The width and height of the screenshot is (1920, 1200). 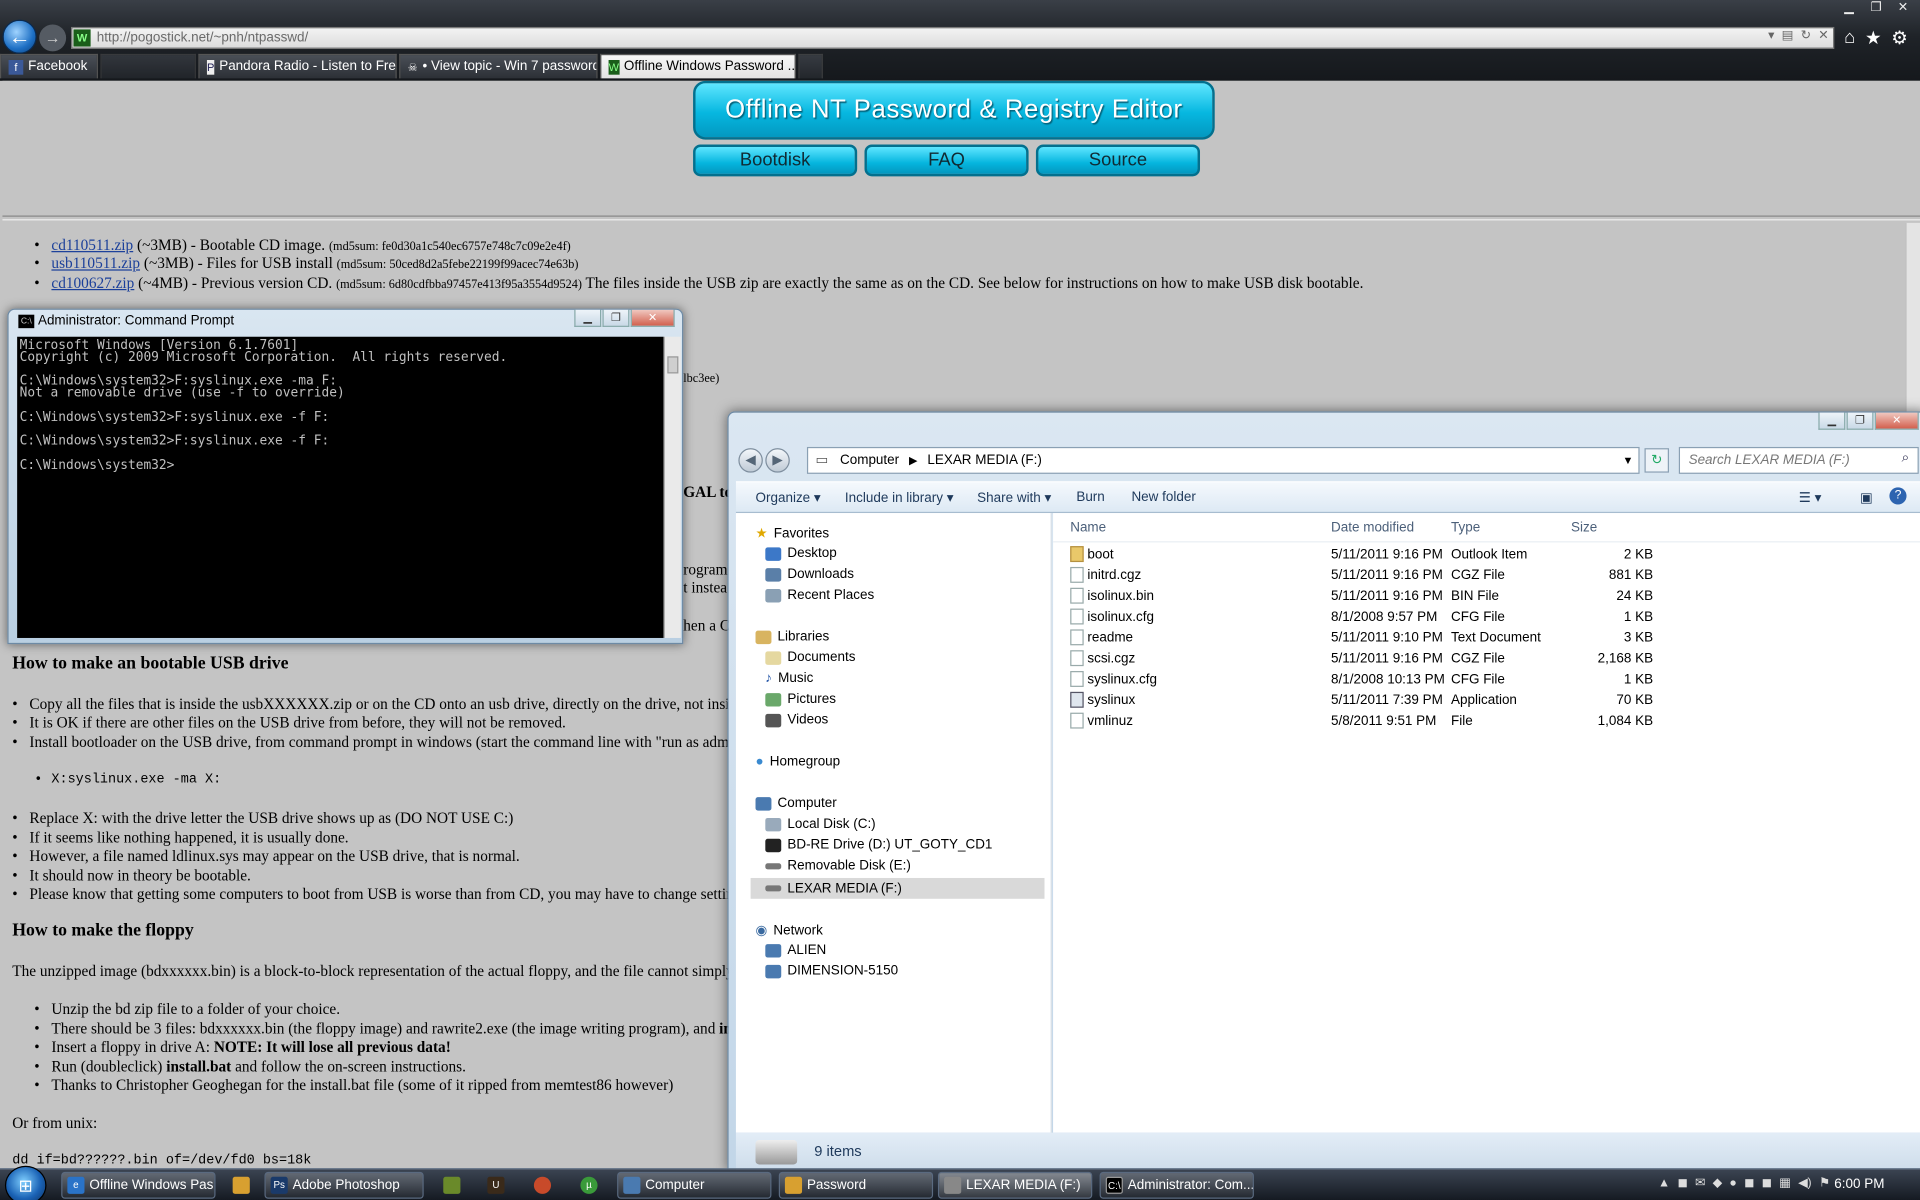 What do you see at coordinates (1359, 555) in the screenshot?
I see `file-row: boot 5/11/2011 9:16 PM Outlook Item 2 KB` at bounding box center [1359, 555].